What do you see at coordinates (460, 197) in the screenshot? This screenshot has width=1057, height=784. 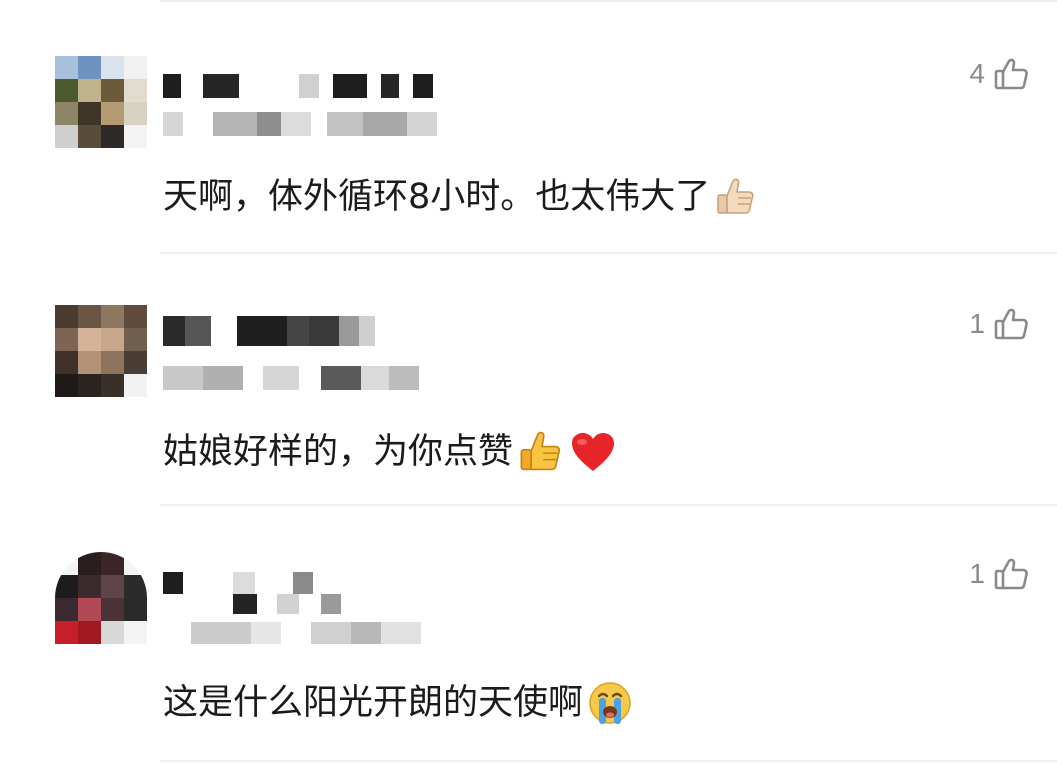 I see `comment-text: 天啊，体外循环8小时。也太伟大了` at bounding box center [460, 197].